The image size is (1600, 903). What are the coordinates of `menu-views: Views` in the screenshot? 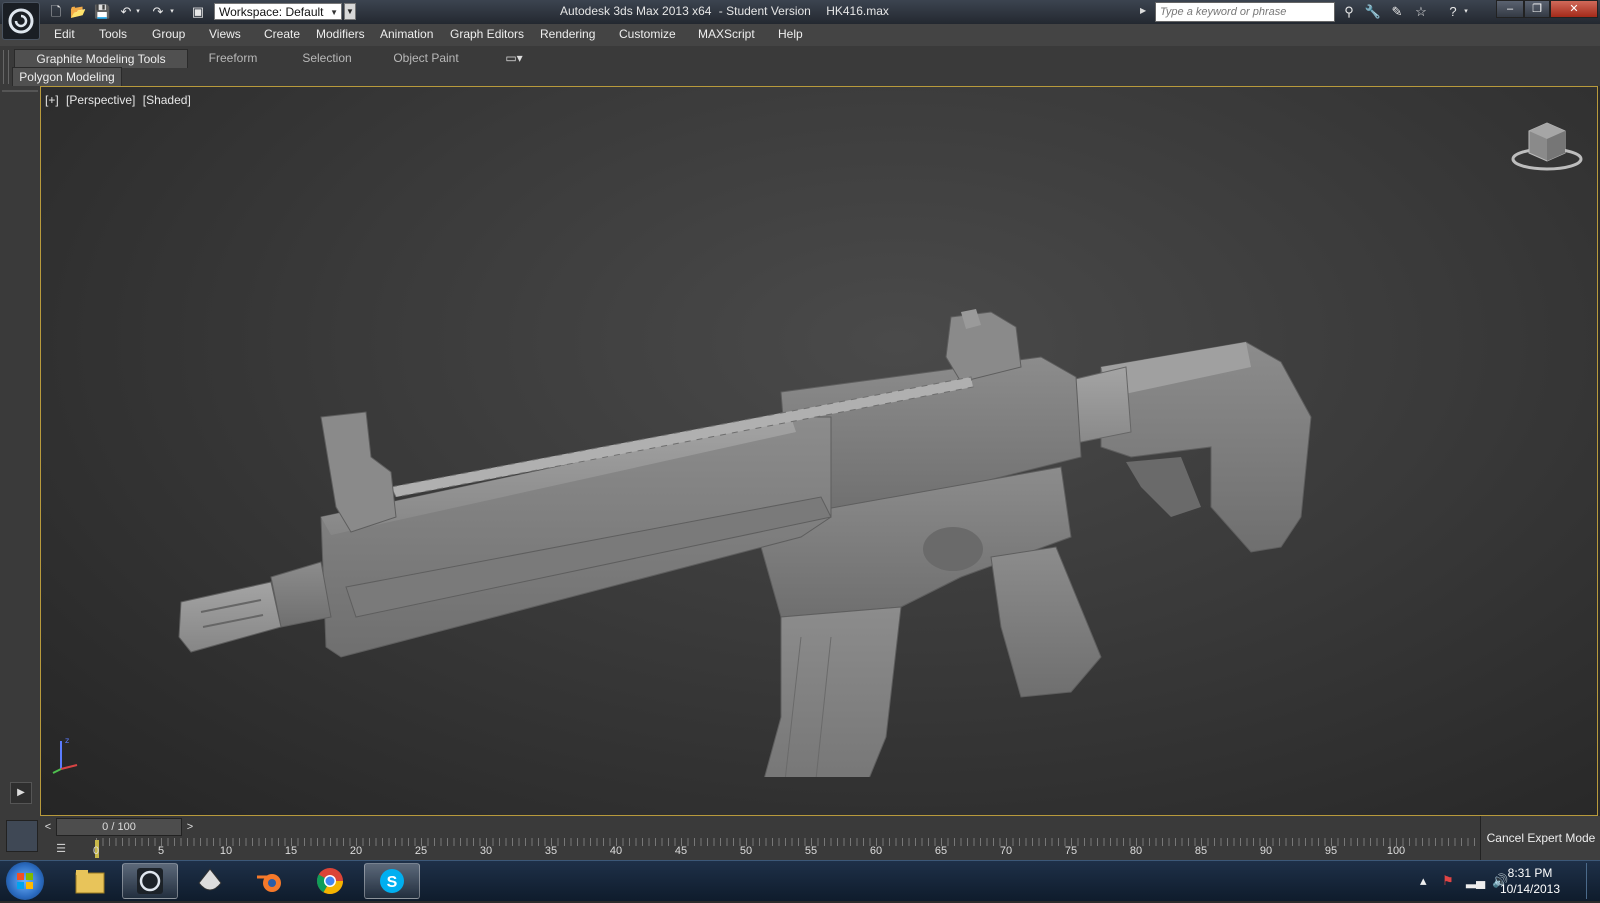 It's located at (225, 34).